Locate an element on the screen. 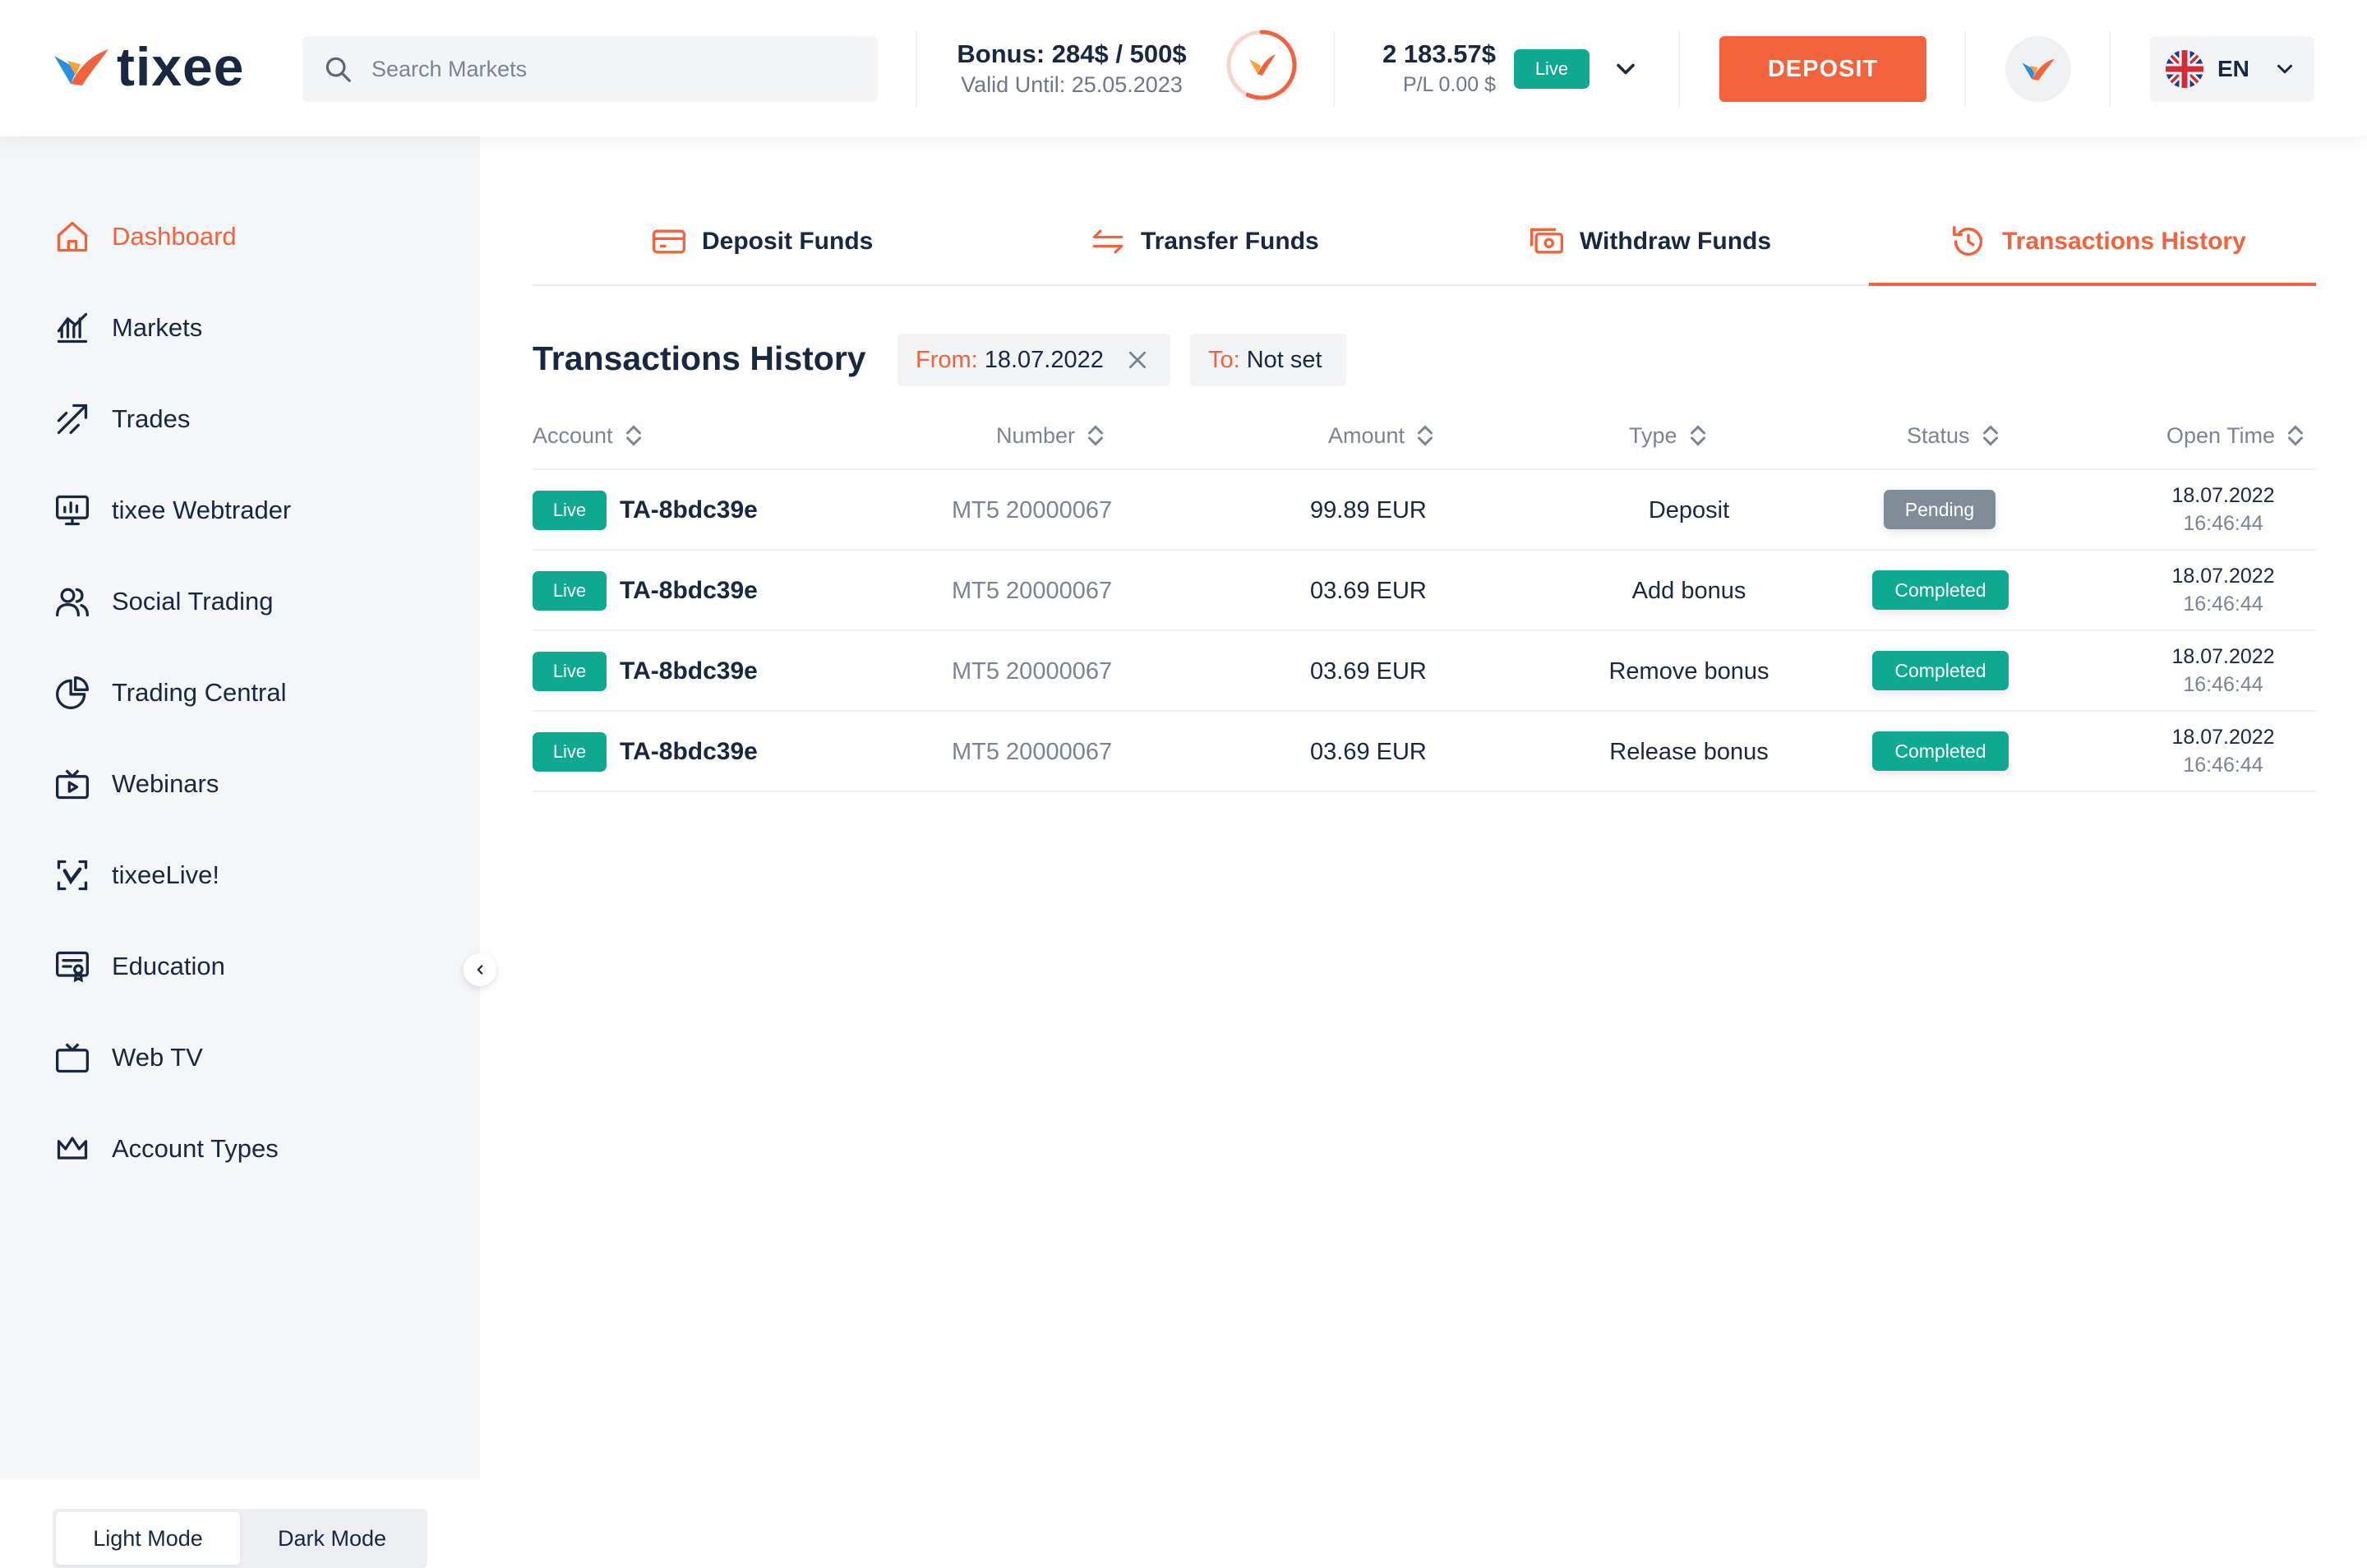 The image size is (2367, 1568). chevron-left-icon is located at coordinates (480, 970).